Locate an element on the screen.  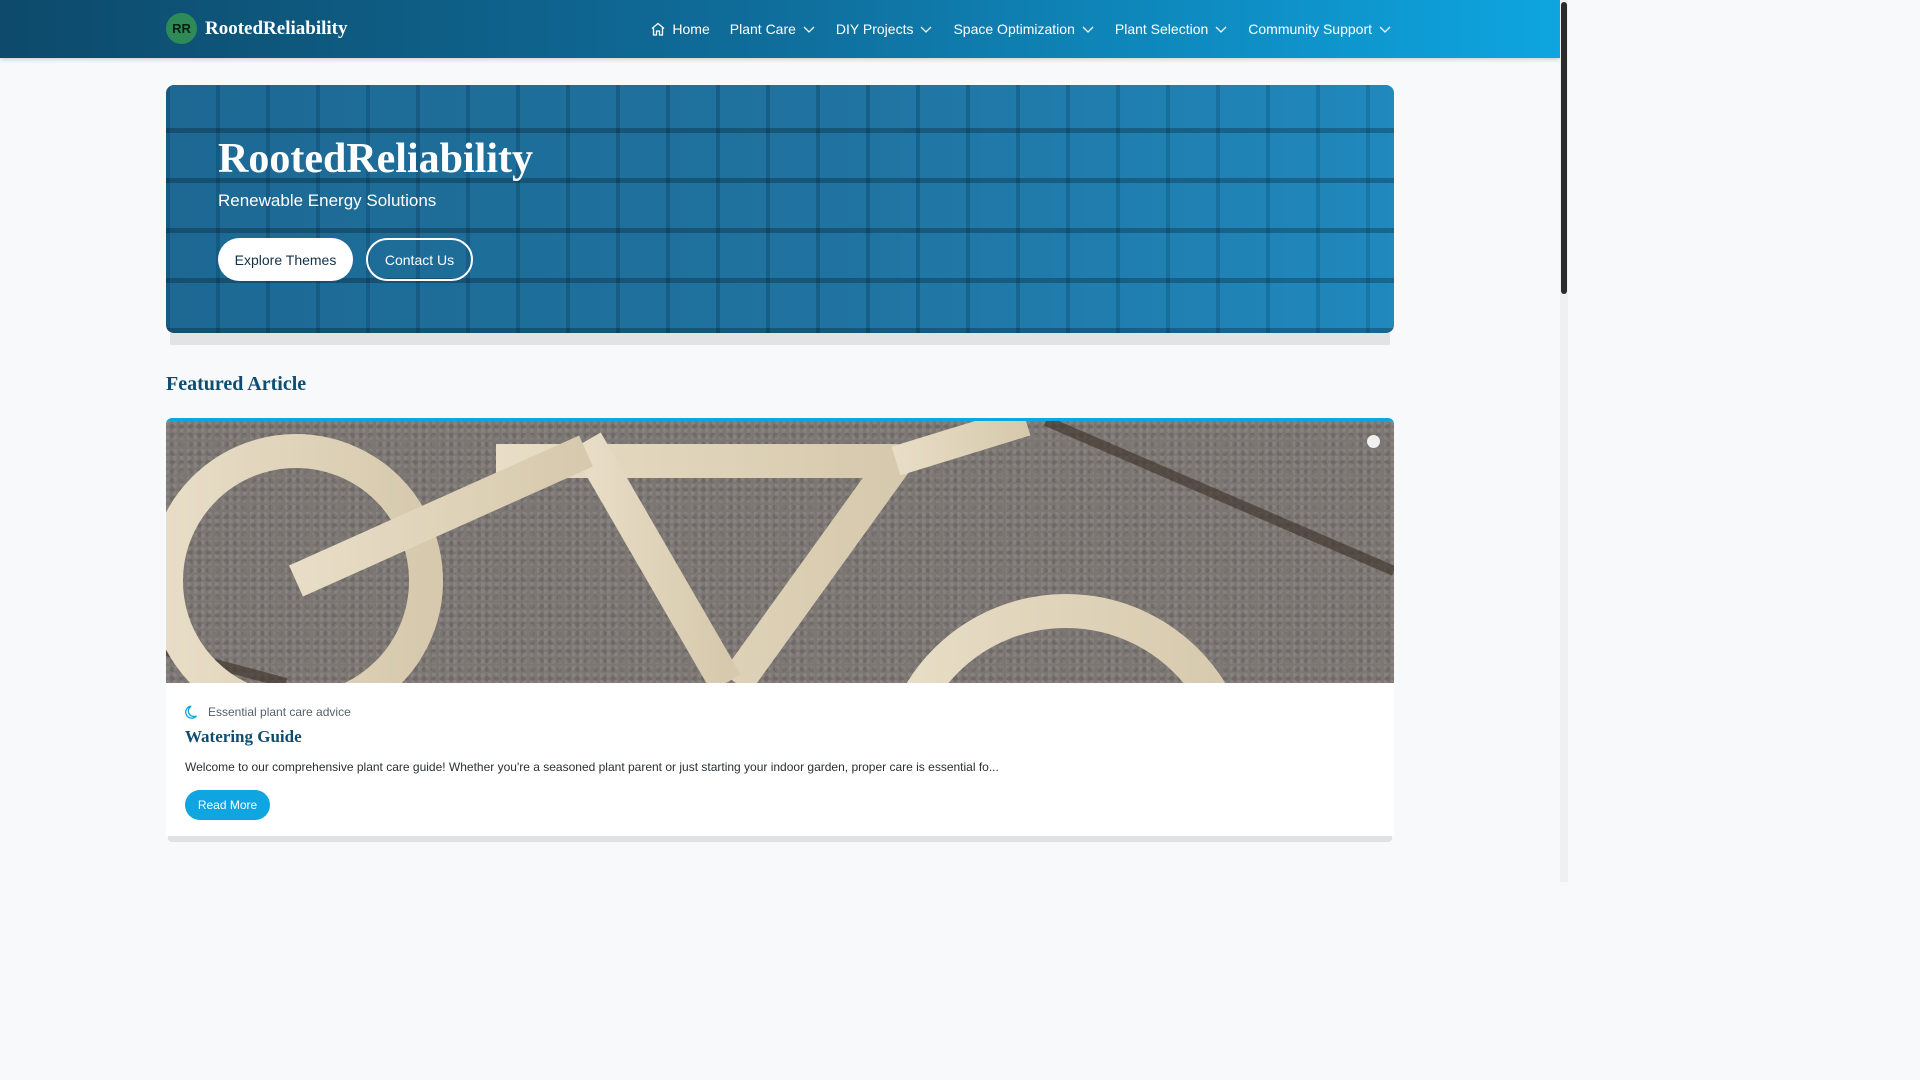
brand-logo: RR is located at coordinates (181, 28).